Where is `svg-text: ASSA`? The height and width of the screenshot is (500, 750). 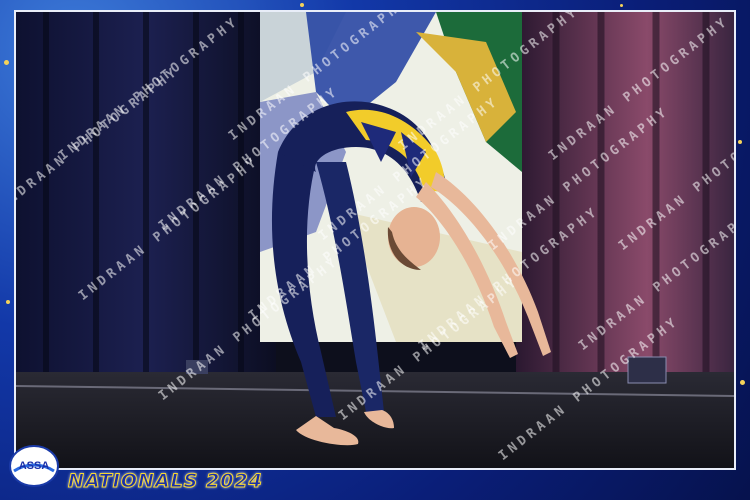
svg-text: ASSA is located at coordinates (34, 466).